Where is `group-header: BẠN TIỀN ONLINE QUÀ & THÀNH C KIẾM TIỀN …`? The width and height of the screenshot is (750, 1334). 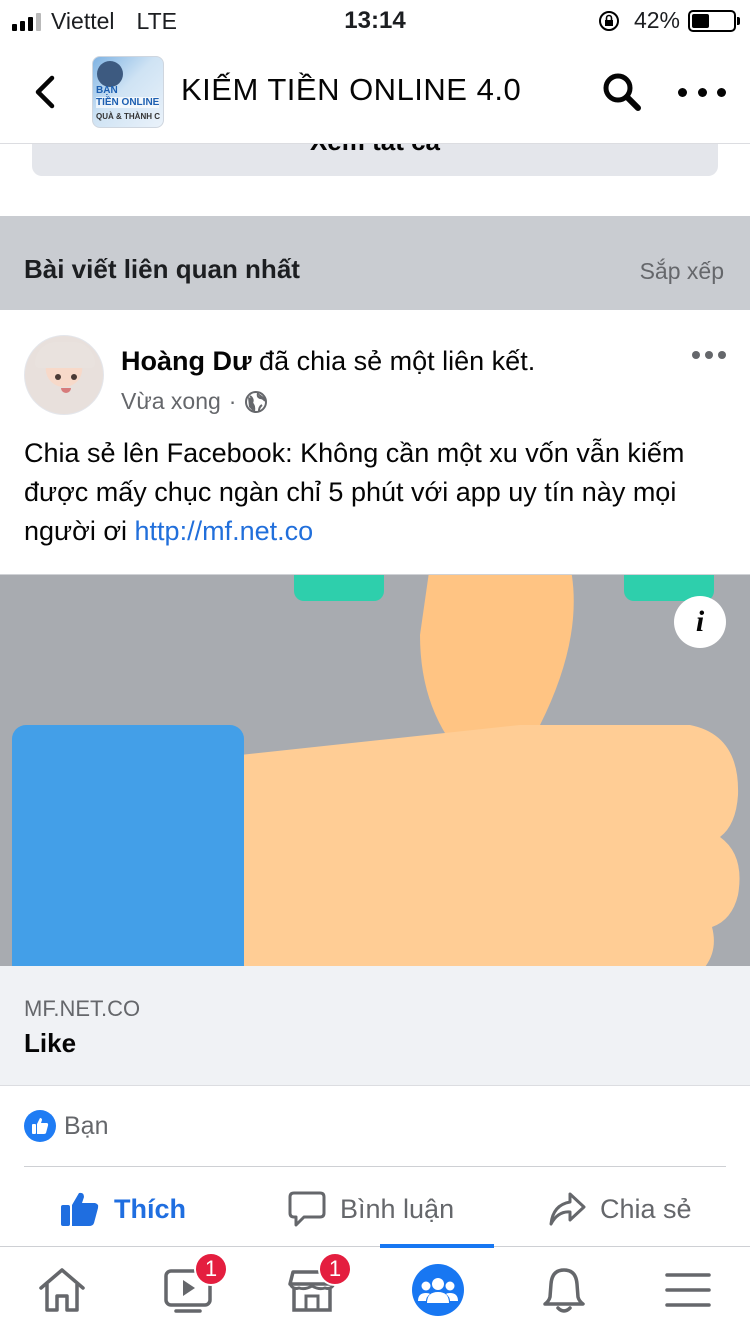 group-header: BẠN TIỀN ONLINE QUÀ & THÀNH C KIẾM TIỀN … is located at coordinates (375, 92).